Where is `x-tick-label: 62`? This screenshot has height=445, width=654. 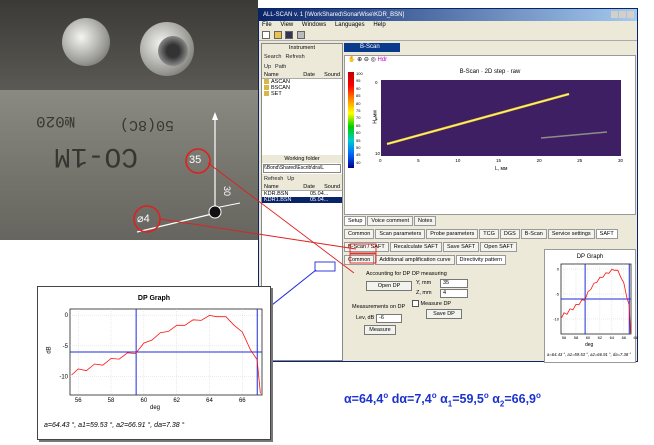
x-tick-label: 62 is located at coordinates (600, 337).